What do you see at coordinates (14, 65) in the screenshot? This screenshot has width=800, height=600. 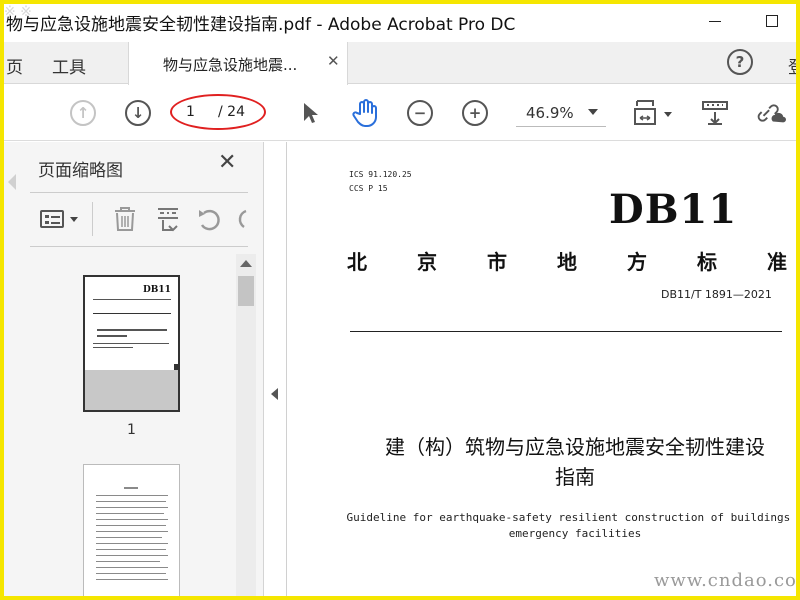 I see `tab-home: 页` at bounding box center [14, 65].